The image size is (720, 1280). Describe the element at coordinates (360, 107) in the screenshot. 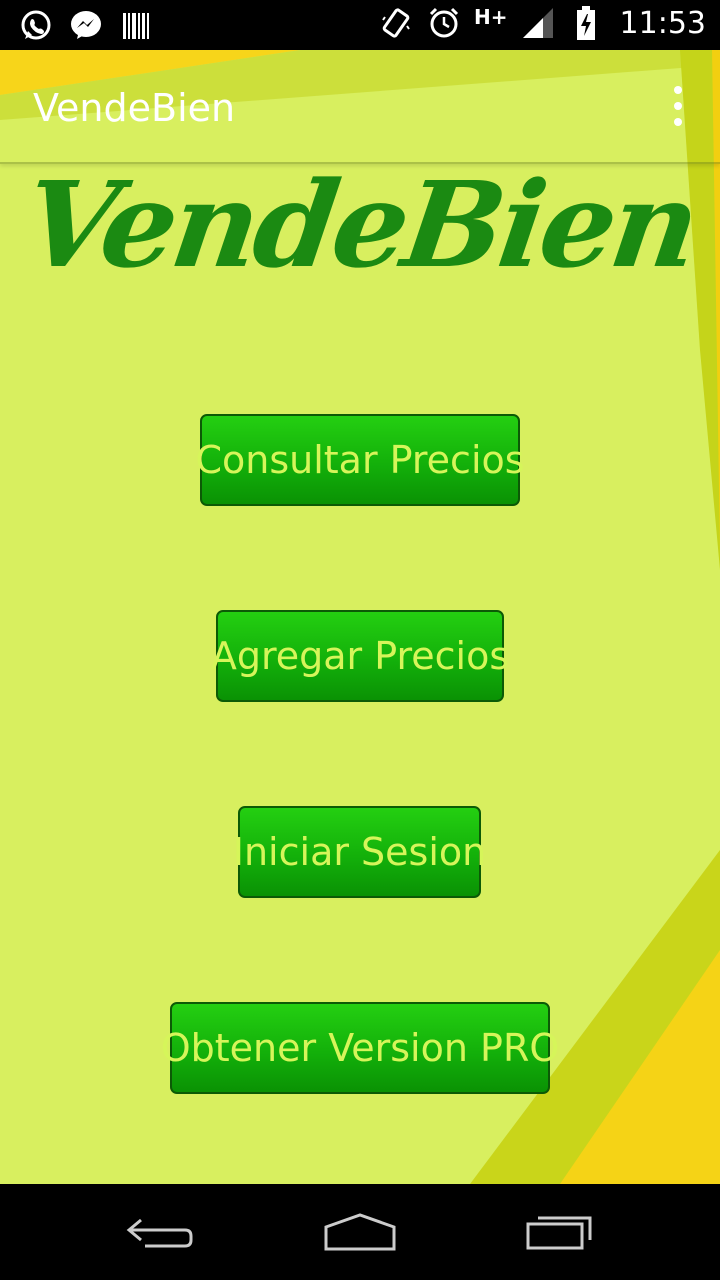

I see `action-bar: VendeBien` at that location.